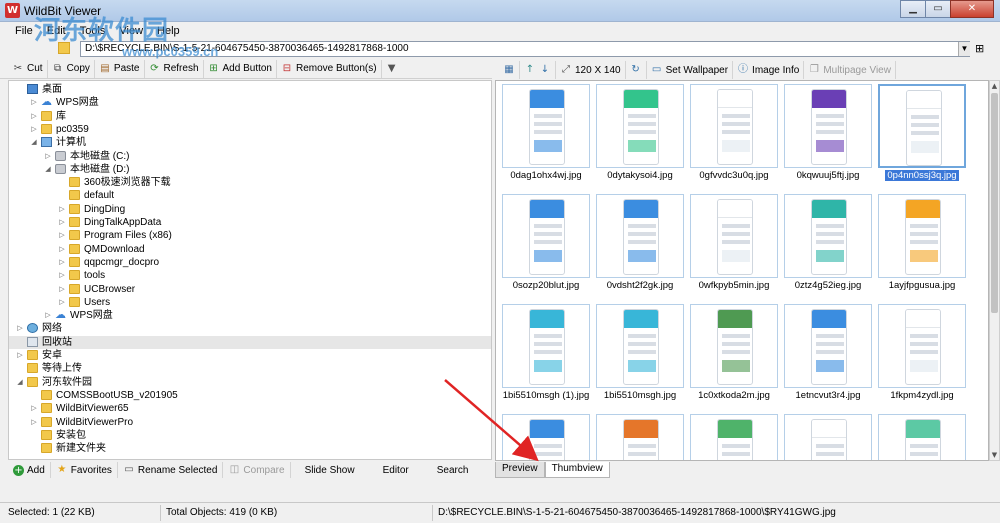 This screenshot has width=1000, height=523. Describe the element at coordinates (546, 247) in the screenshot. I see `thumbnail-tile: 0sozp20blut.jpg` at that location.